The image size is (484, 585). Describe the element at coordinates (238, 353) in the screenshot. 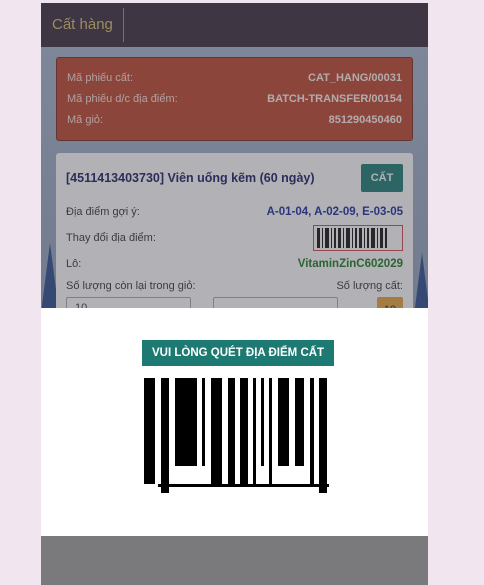

I see `modal-title: VUI LÒNG QUÉT ĐỊA ĐIỂM CẤT` at that location.